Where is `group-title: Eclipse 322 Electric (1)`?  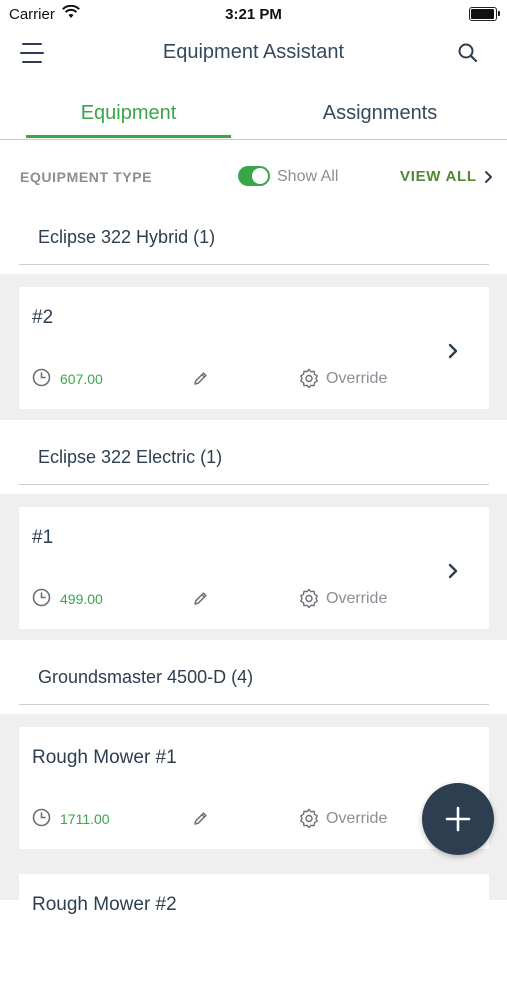 group-title: Eclipse 322 Electric (1) is located at coordinates (130, 457).